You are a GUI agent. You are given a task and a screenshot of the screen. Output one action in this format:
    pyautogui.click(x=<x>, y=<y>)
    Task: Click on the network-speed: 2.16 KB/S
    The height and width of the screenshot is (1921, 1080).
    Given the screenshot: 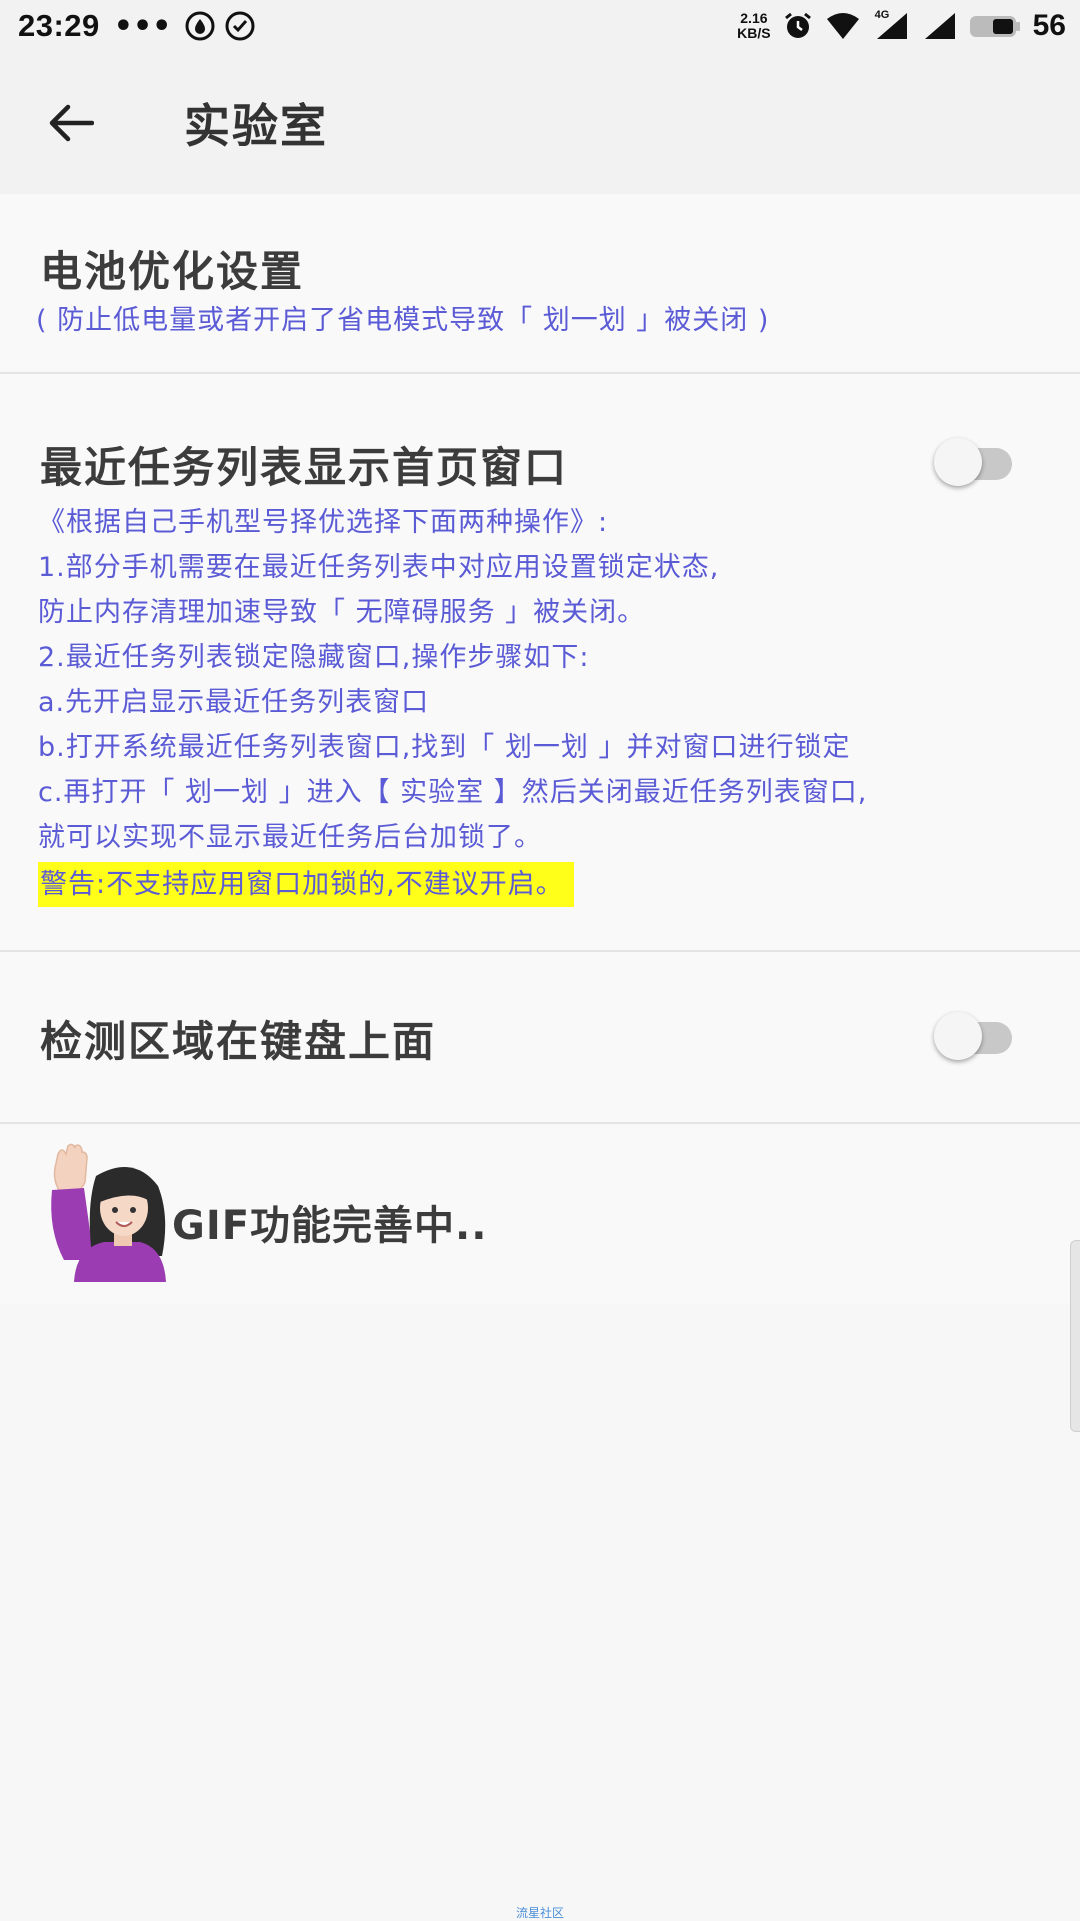 What is the action you would take?
    pyautogui.click(x=753, y=26)
    